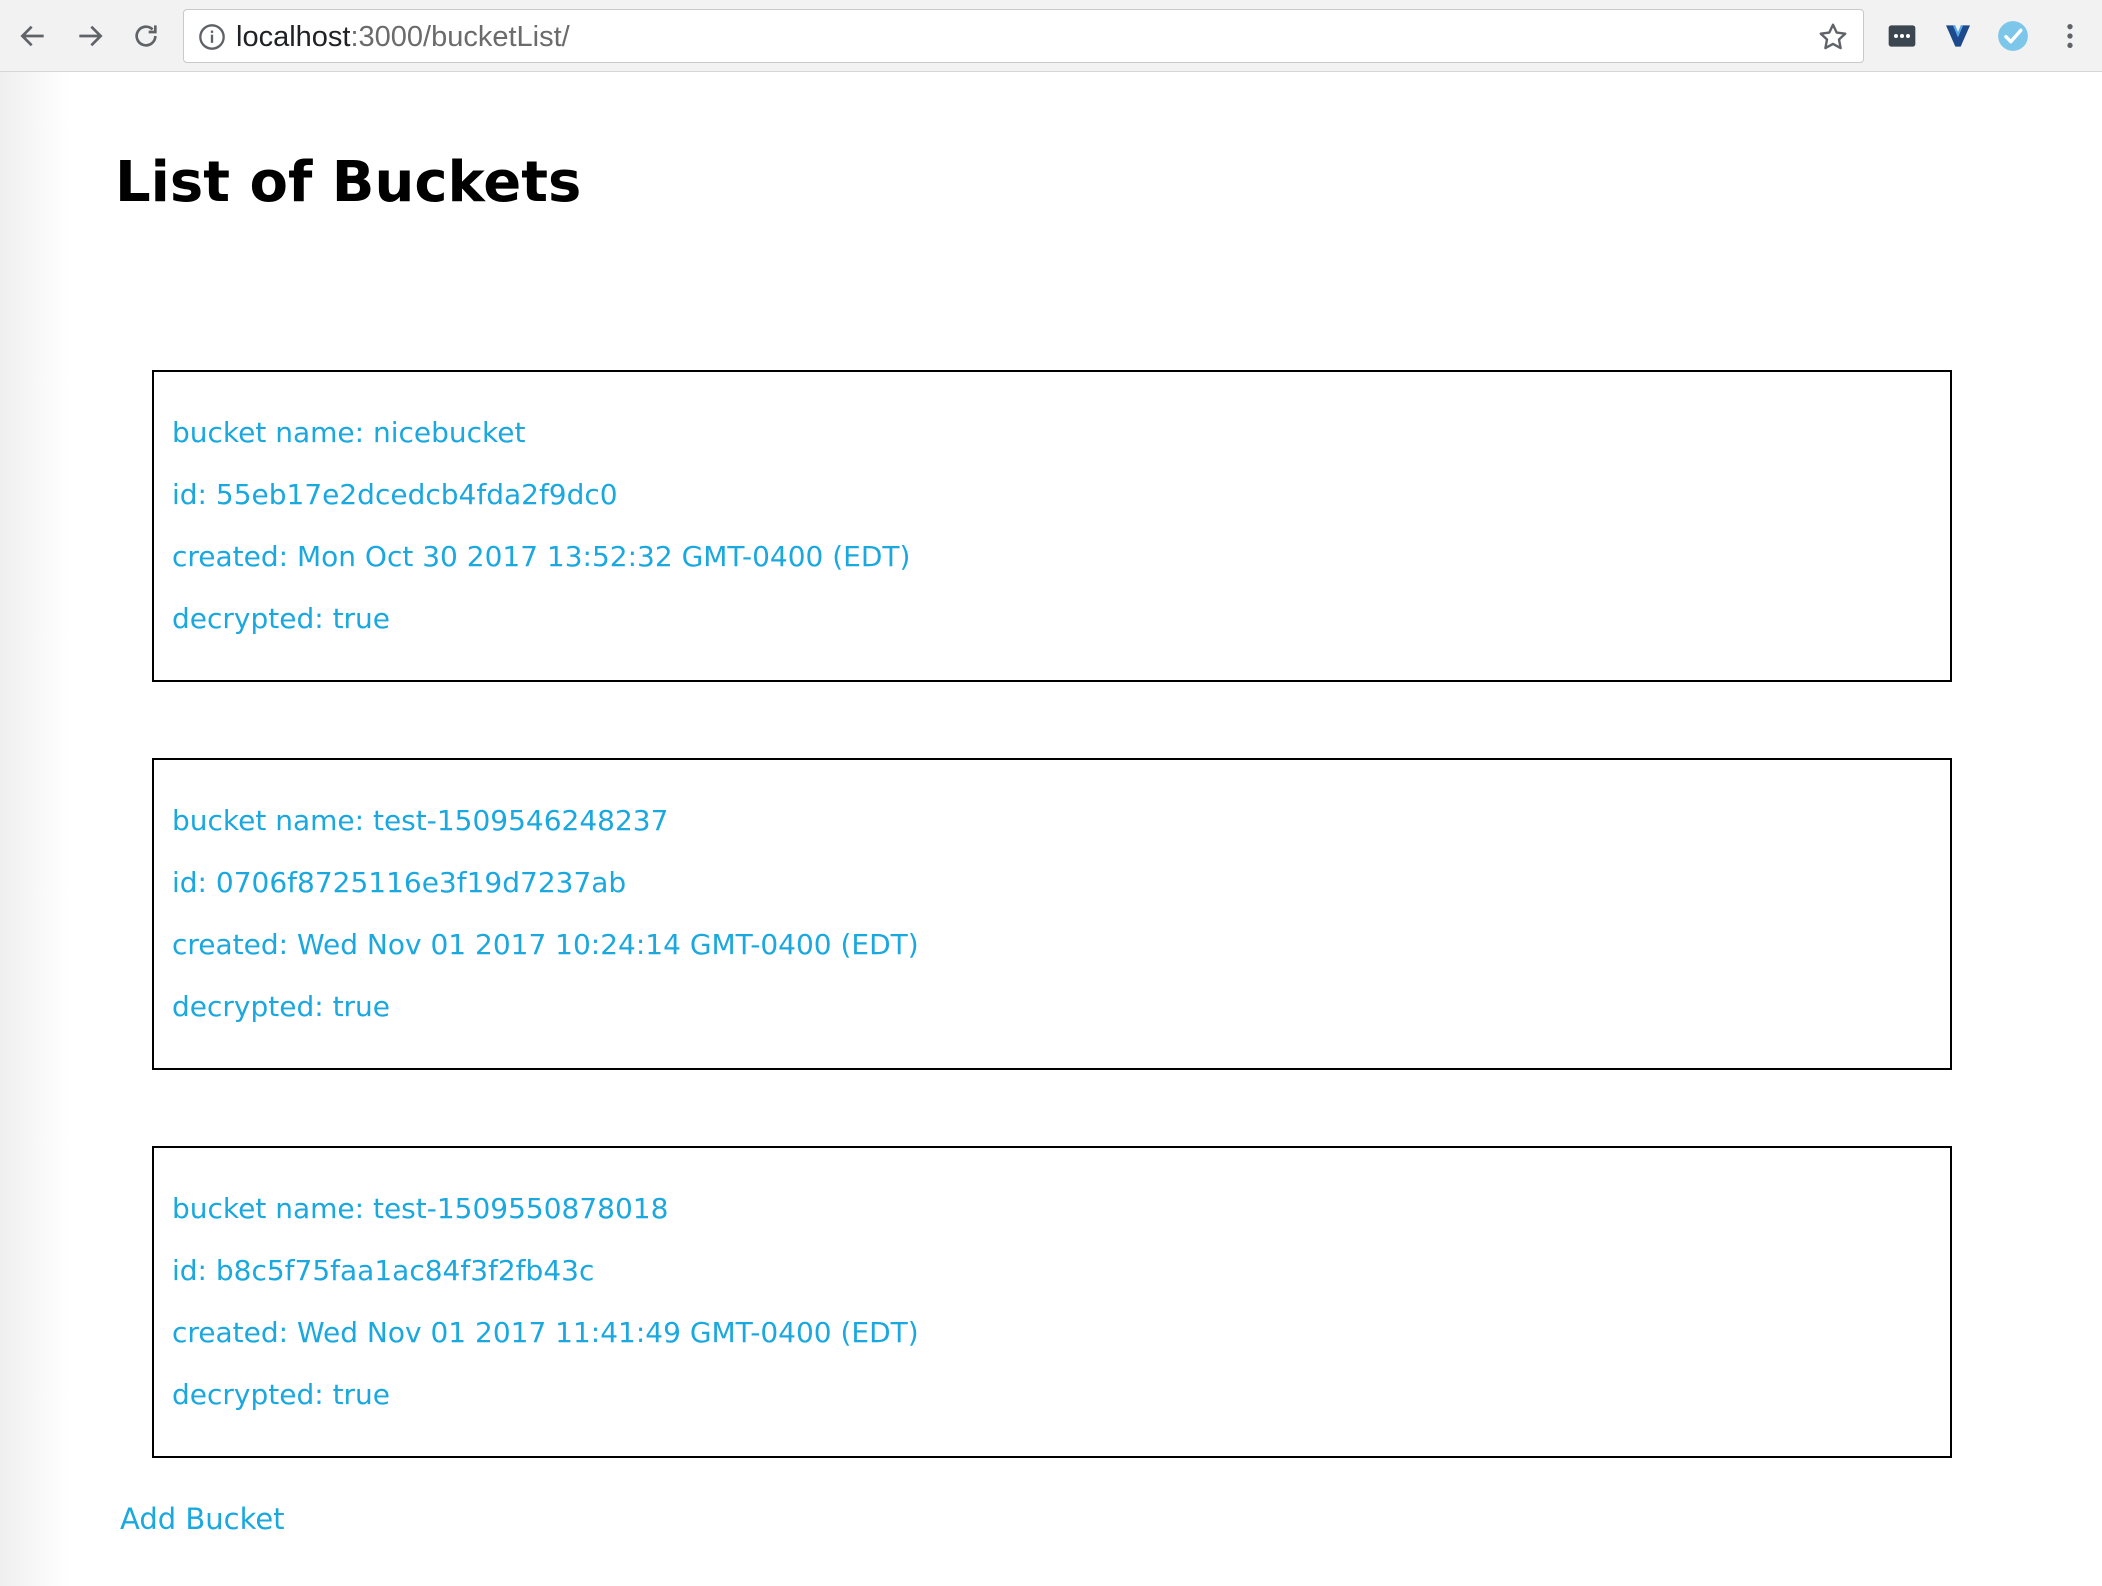 The image size is (2102, 1586). I want to click on v-extension-button, so click(1958, 36).